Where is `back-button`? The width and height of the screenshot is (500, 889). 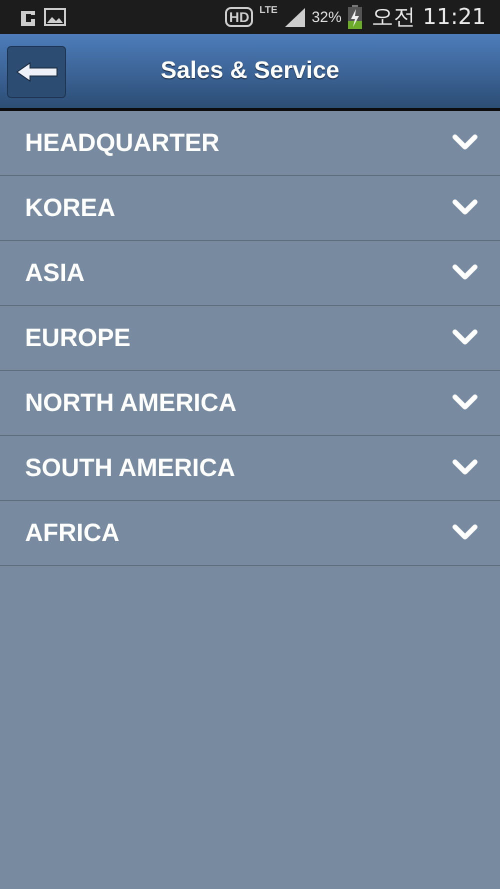 back-button is located at coordinates (36, 72).